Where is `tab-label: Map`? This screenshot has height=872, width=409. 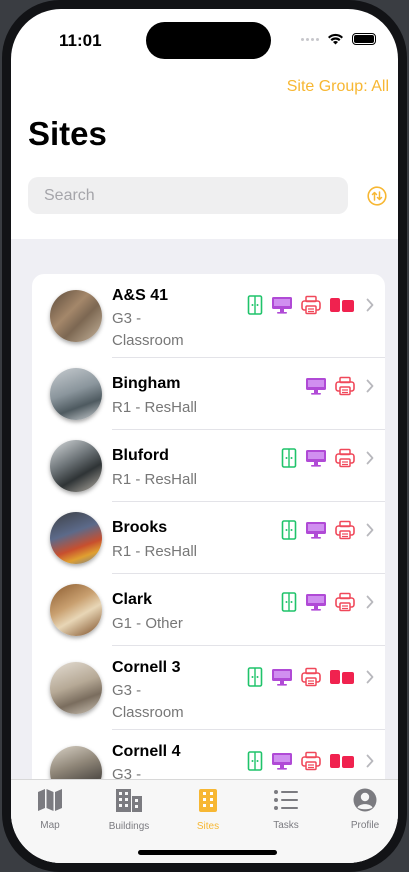 tab-label: Map is located at coordinates (50, 825).